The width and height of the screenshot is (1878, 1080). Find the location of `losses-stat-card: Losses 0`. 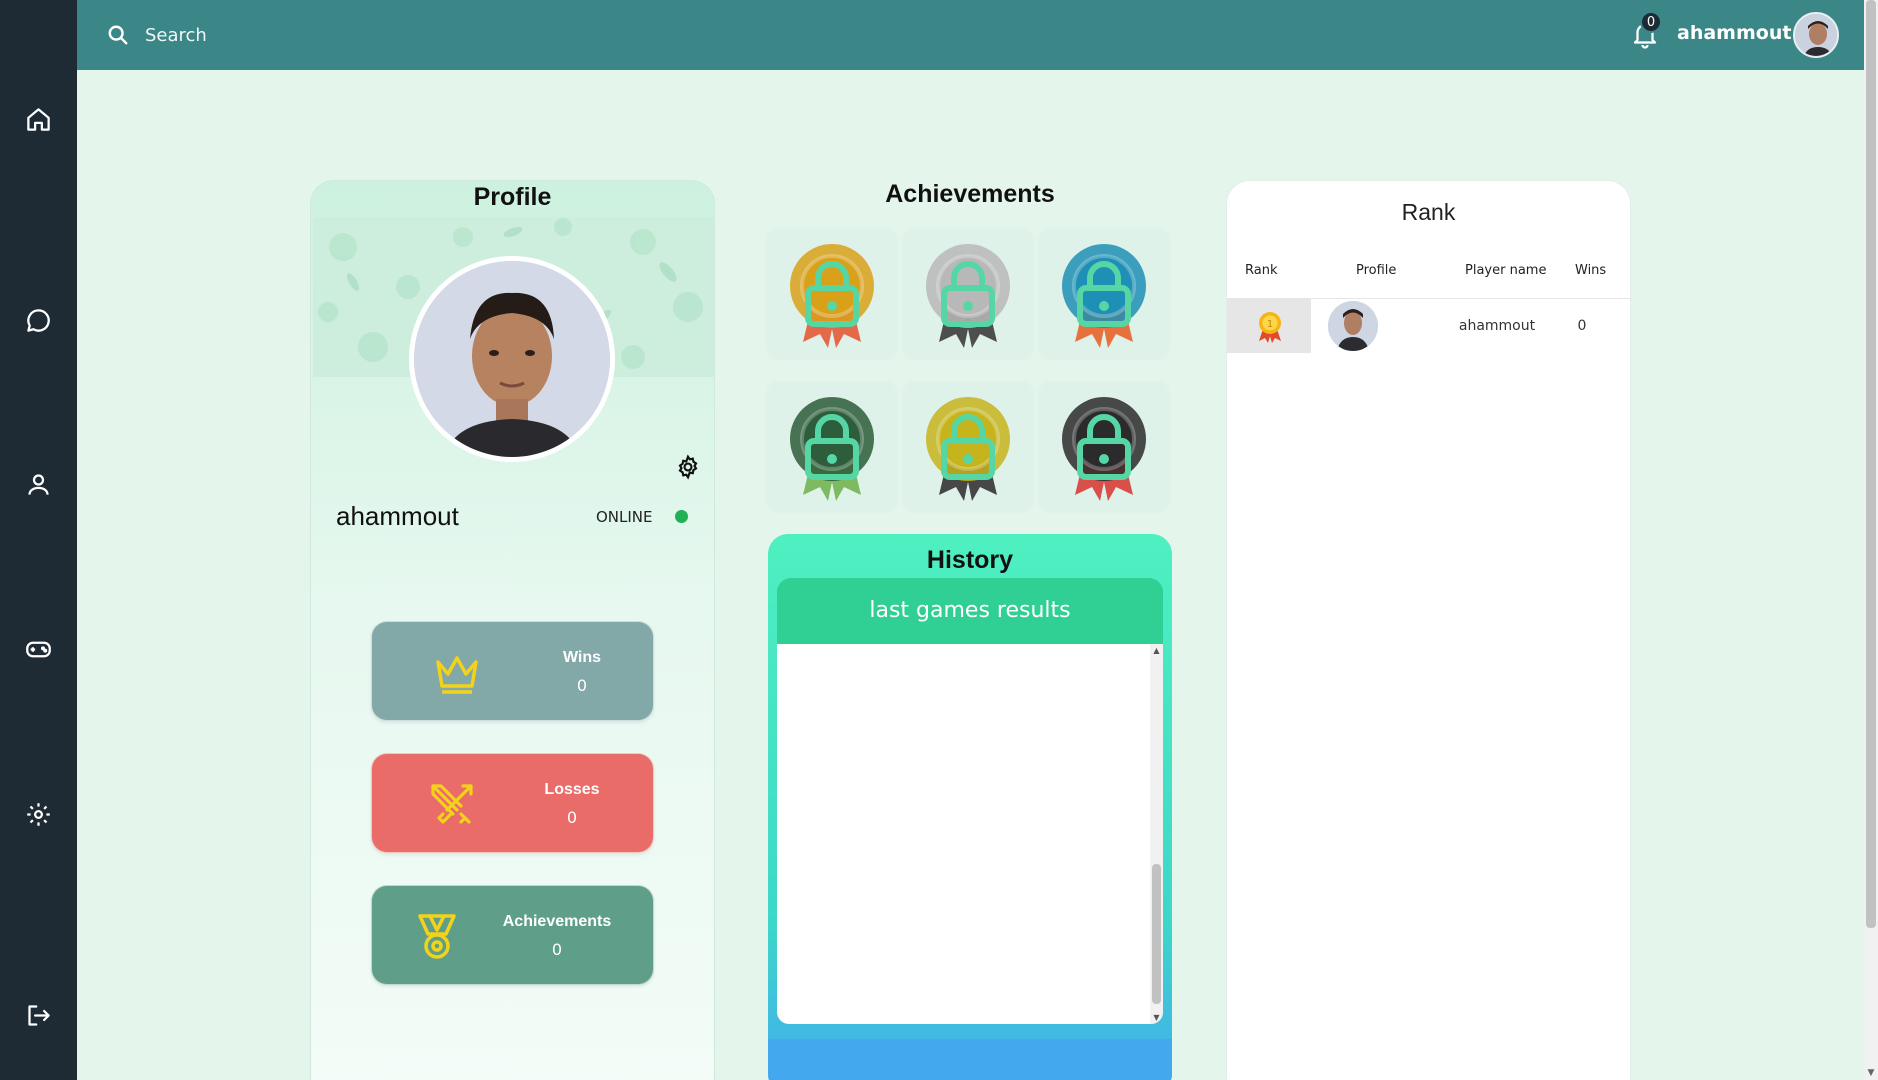

losses-stat-card: Losses 0 is located at coordinates (512, 803).